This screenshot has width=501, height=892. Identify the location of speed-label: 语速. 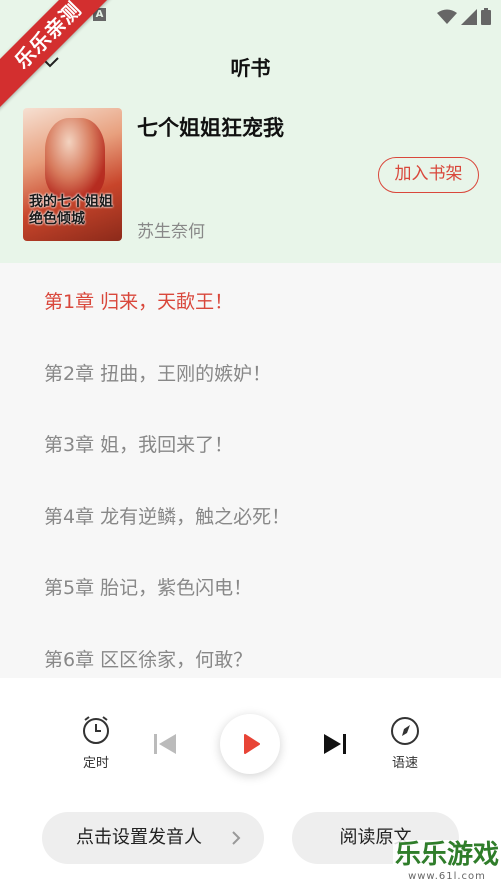
(404, 763).